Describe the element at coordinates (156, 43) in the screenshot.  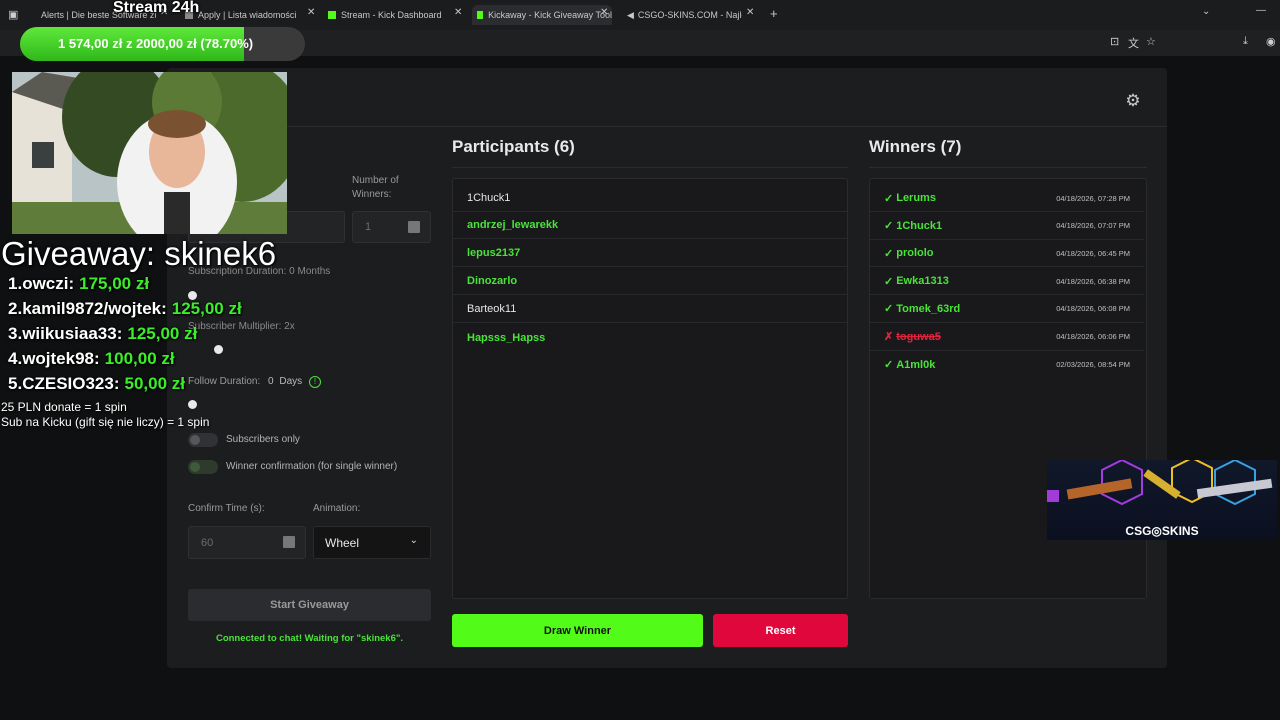
I see `donation-goal-text: 1 574,00 zł z 2000,00 zł (78.70%)` at that location.